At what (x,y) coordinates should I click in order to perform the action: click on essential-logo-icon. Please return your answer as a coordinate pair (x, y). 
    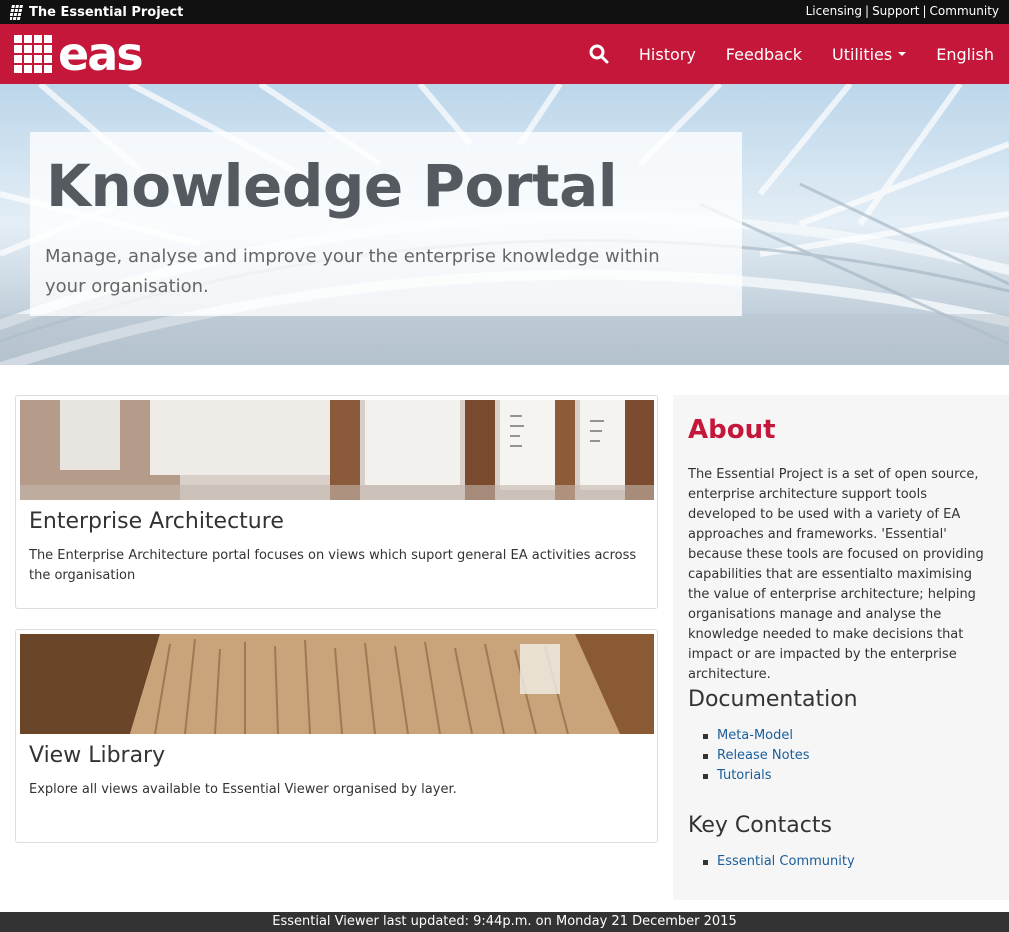
    Looking at the image, I should click on (16, 12).